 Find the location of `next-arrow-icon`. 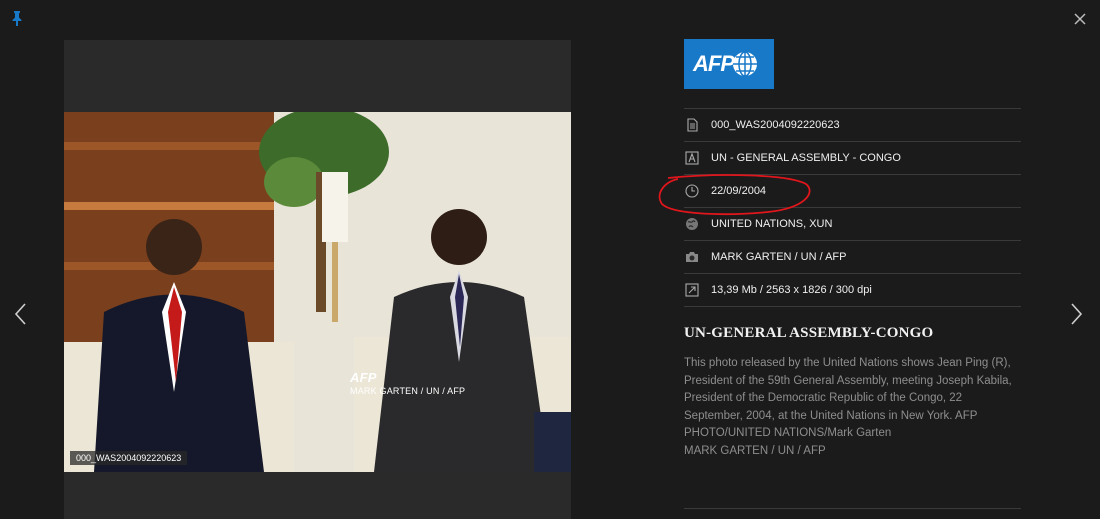

next-arrow-icon is located at coordinates (1077, 314).